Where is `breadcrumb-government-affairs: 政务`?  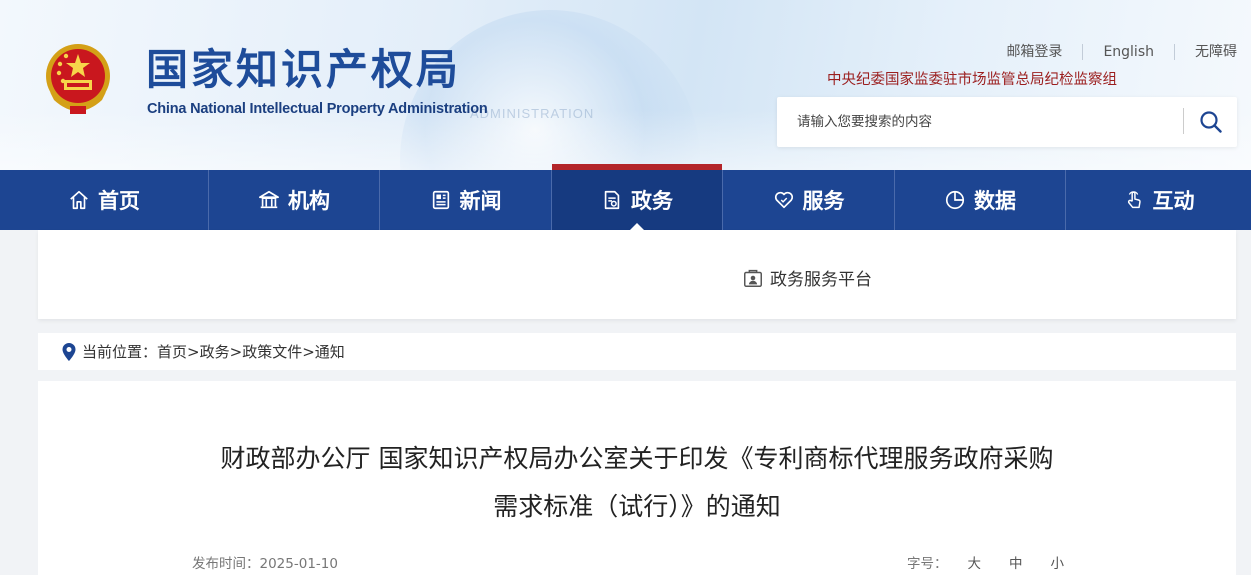
breadcrumb-government-affairs: 政务 is located at coordinates (215, 351).